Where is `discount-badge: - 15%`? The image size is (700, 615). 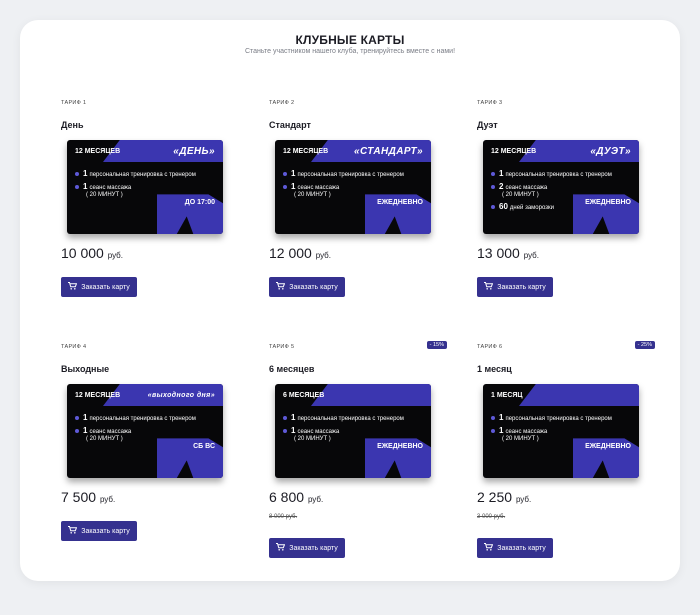
discount-badge: - 15% is located at coordinates (436, 345).